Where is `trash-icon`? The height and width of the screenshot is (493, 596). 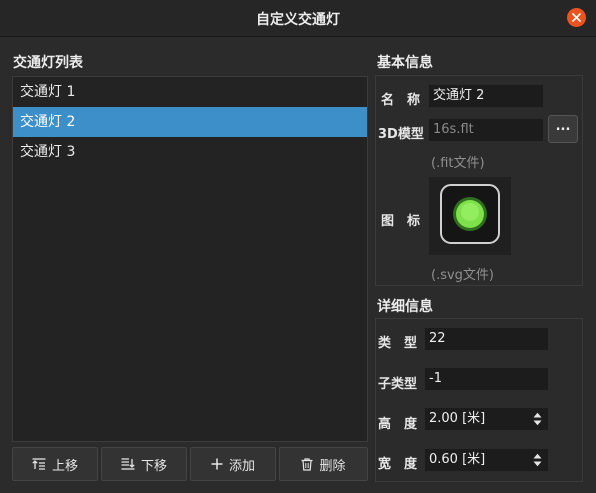
trash-icon is located at coordinates (307, 464).